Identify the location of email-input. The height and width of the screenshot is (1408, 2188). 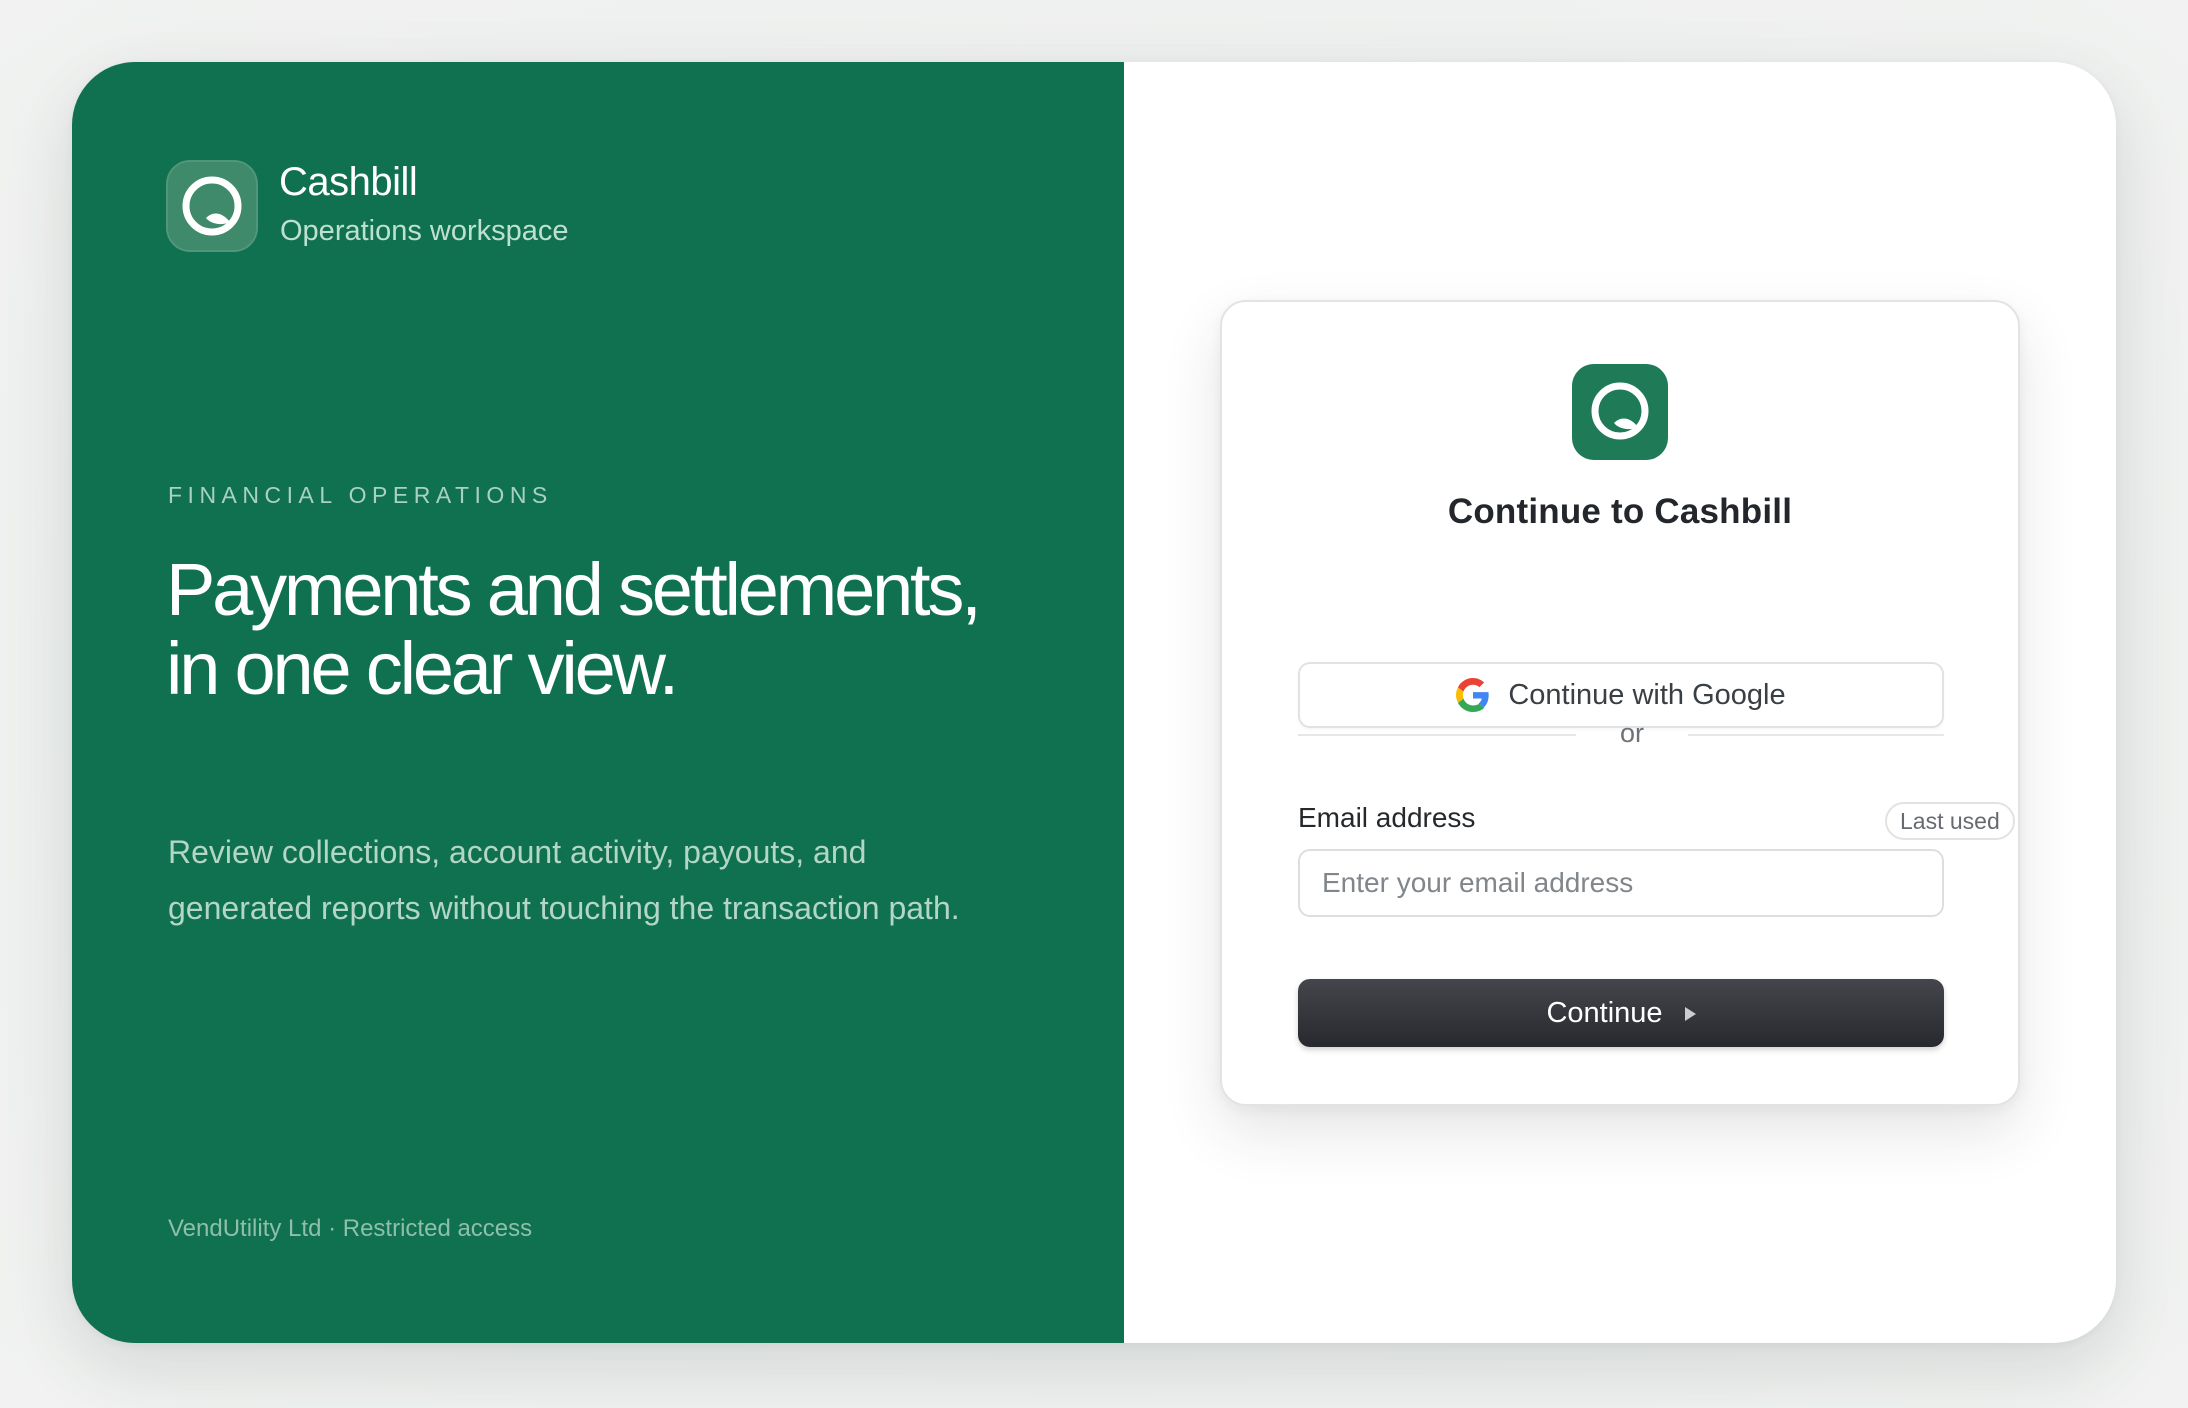
(1621, 883).